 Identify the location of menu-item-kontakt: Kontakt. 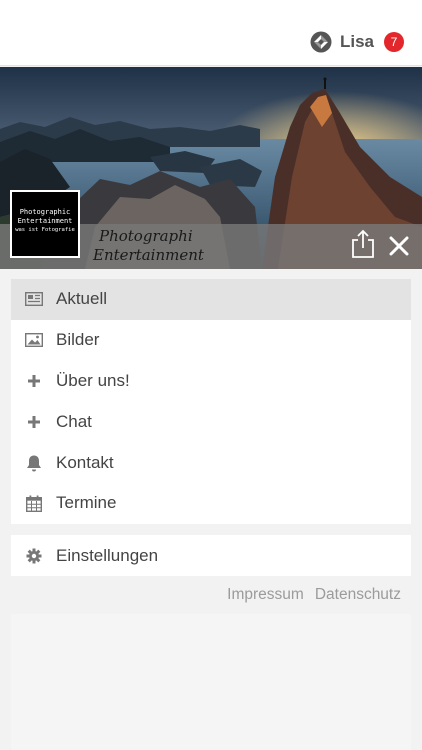
(211, 462).